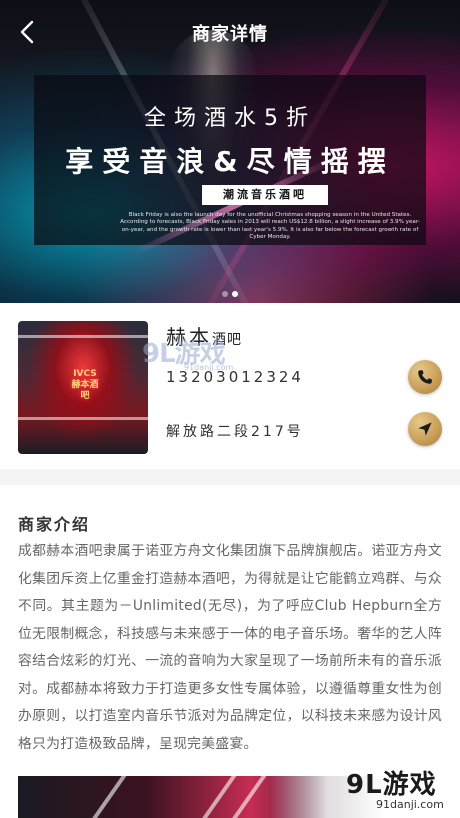 The image size is (460, 818). Describe the element at coordinates (410, 804) in the screenshot. I see `watermark-site: 91danji.com` at that location.